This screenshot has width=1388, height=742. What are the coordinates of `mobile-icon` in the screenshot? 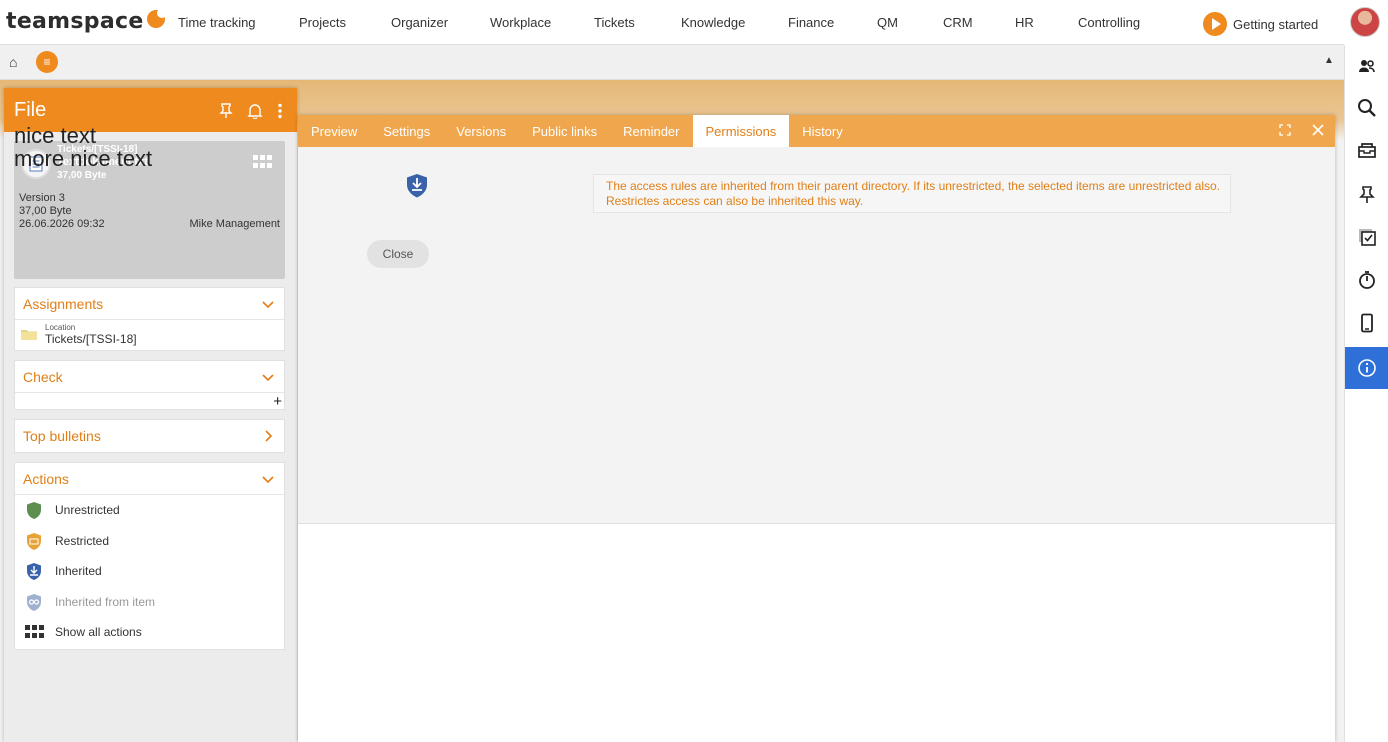 It's located at (1366, 323).